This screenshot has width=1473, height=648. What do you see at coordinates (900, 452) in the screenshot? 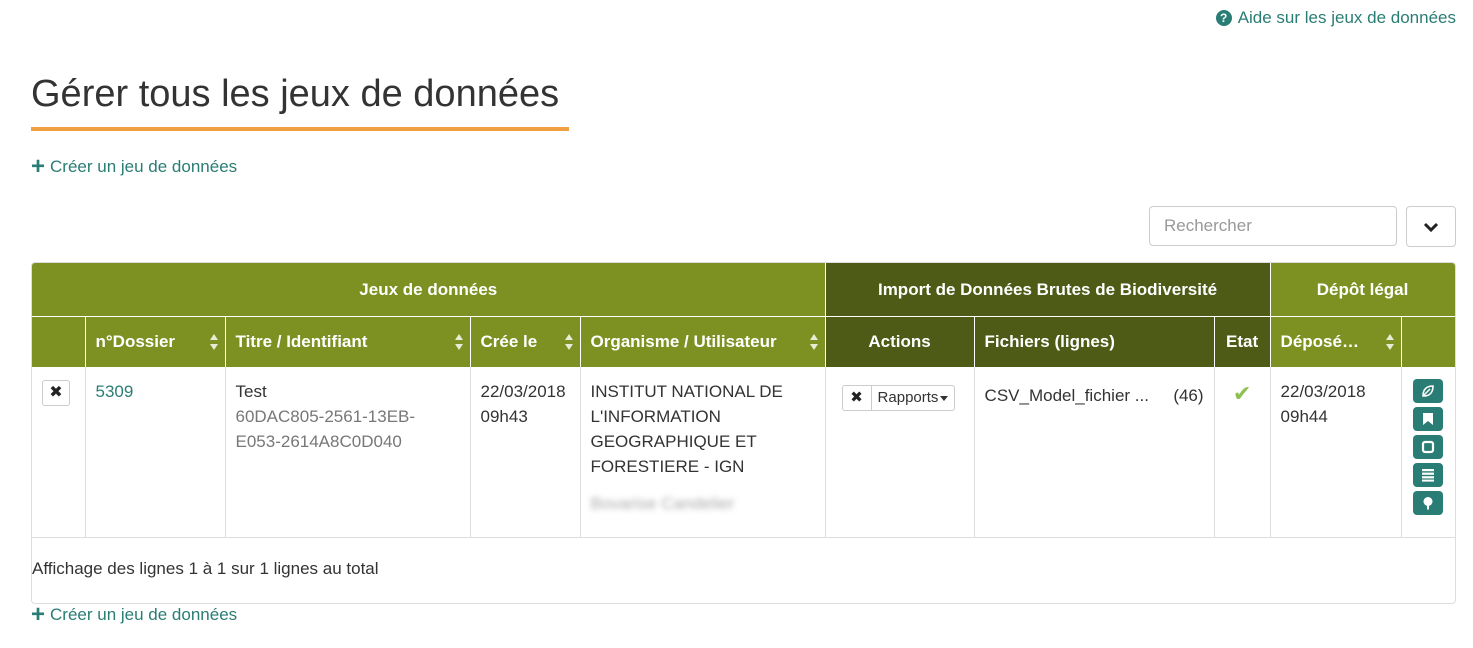
I see `cell-actions: ✖ Rapports` at bounding box center [900, 452].